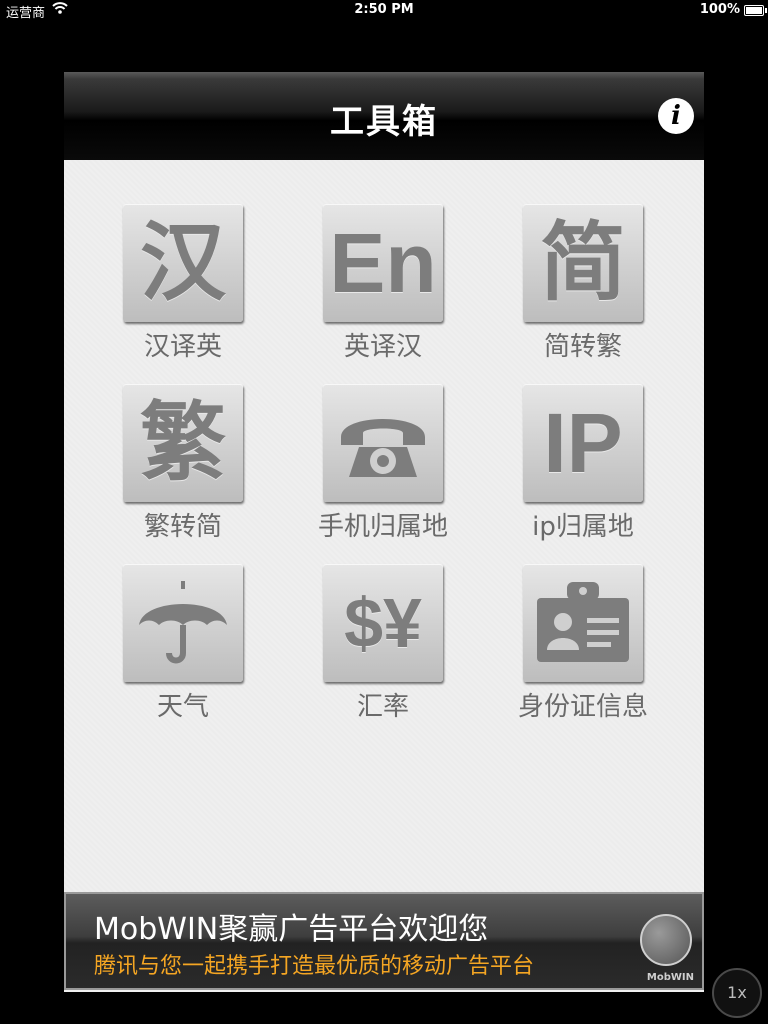 The image size is (768, 1024). What do you see at coordinates (582, 707) in the screenshot?
I see `tool-label: 身份证信息` at bounding box center [582, 707].